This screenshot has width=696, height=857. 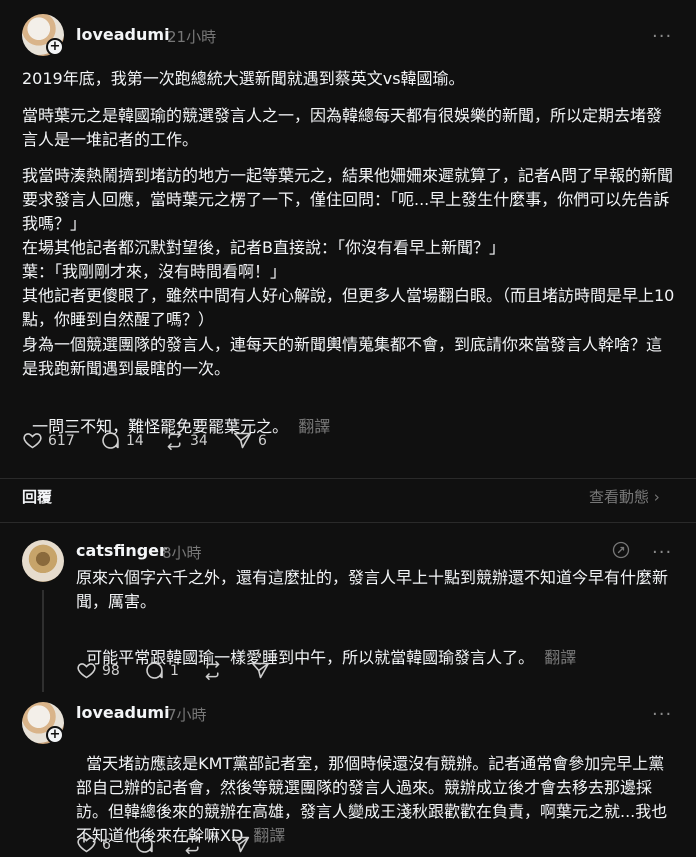 I want to click on repost-count: 34, so click(x=199, y=440).